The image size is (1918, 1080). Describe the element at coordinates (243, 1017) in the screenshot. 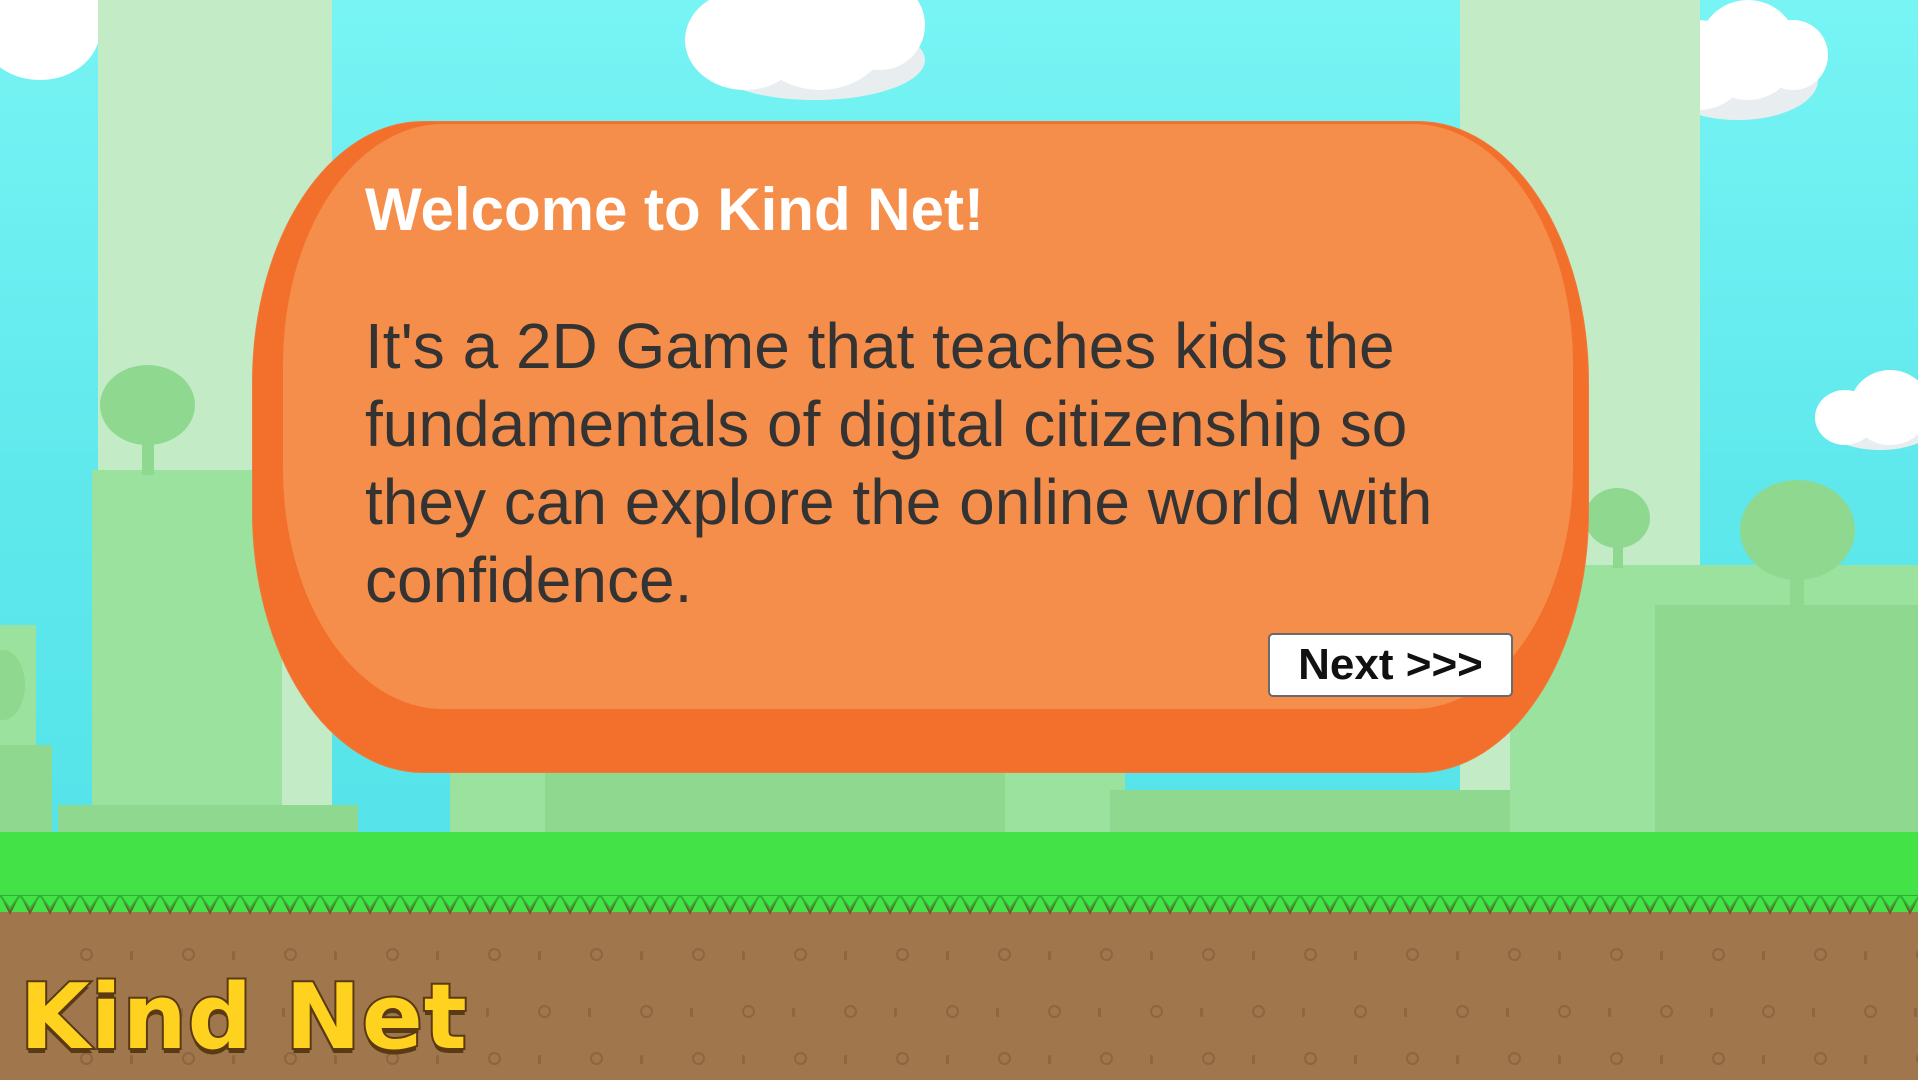

I see `game-logo: Kind Net` at that location.